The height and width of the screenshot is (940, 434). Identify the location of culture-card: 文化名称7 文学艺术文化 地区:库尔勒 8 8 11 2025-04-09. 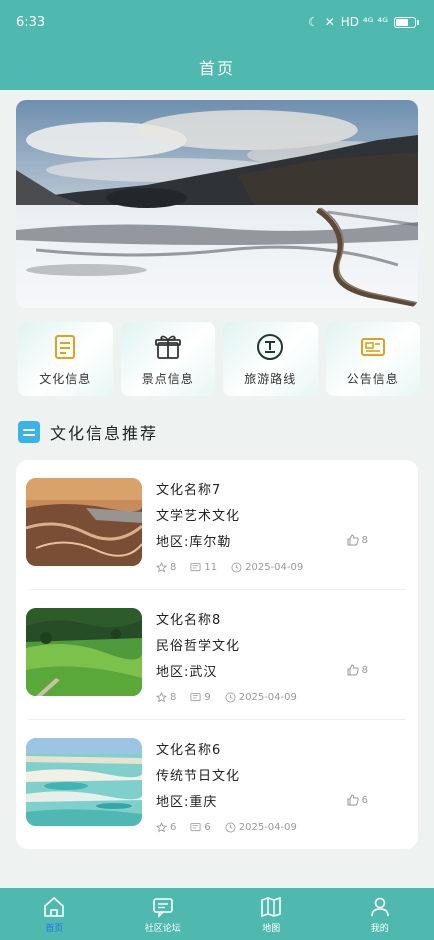
(216, 525).